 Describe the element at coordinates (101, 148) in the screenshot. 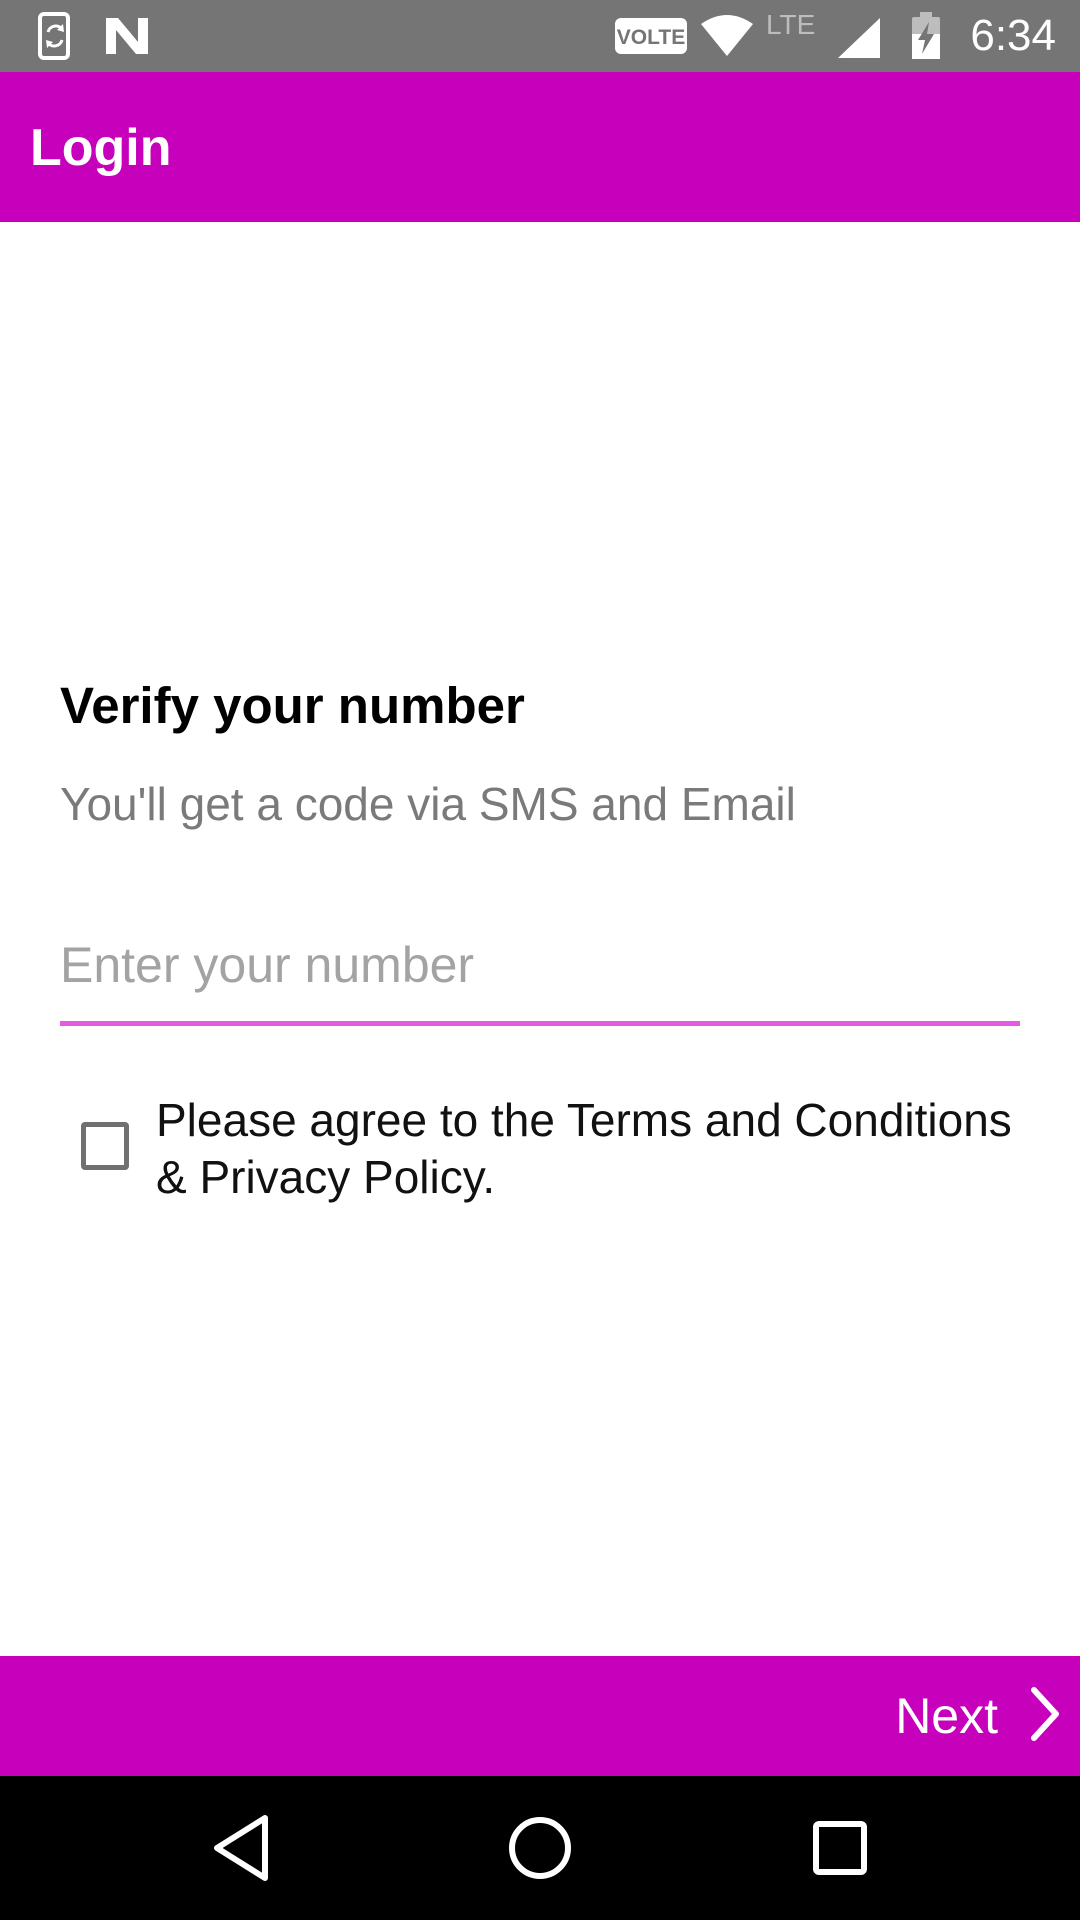

I see `page-title: Login` at that location.